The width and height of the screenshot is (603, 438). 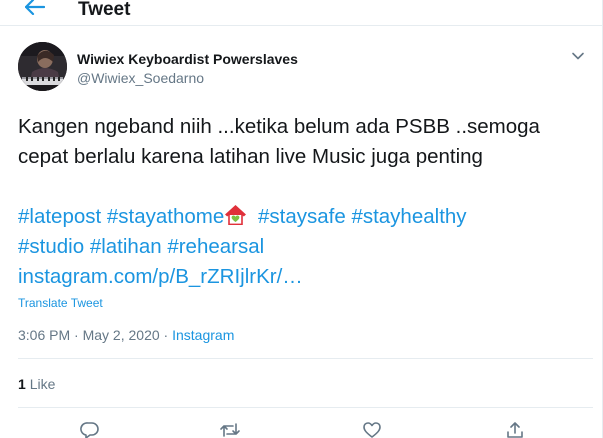 I want to click on chevron-down-icon, so click(x=578, y=57).